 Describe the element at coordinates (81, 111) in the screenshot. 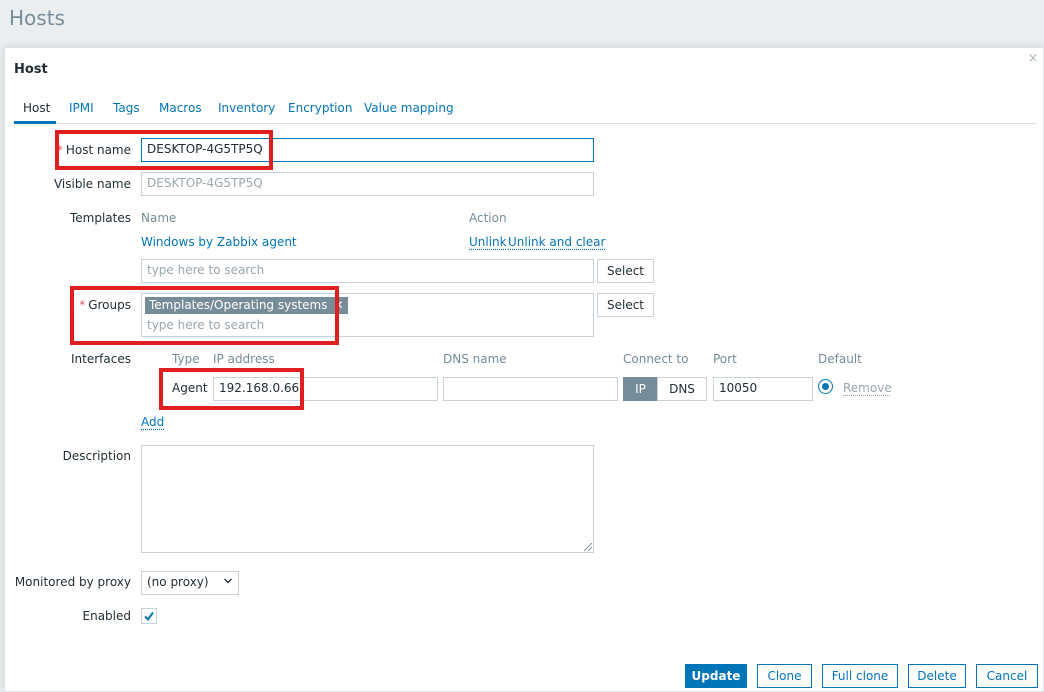

I see `tab-ipmi: IPMI` at that location.